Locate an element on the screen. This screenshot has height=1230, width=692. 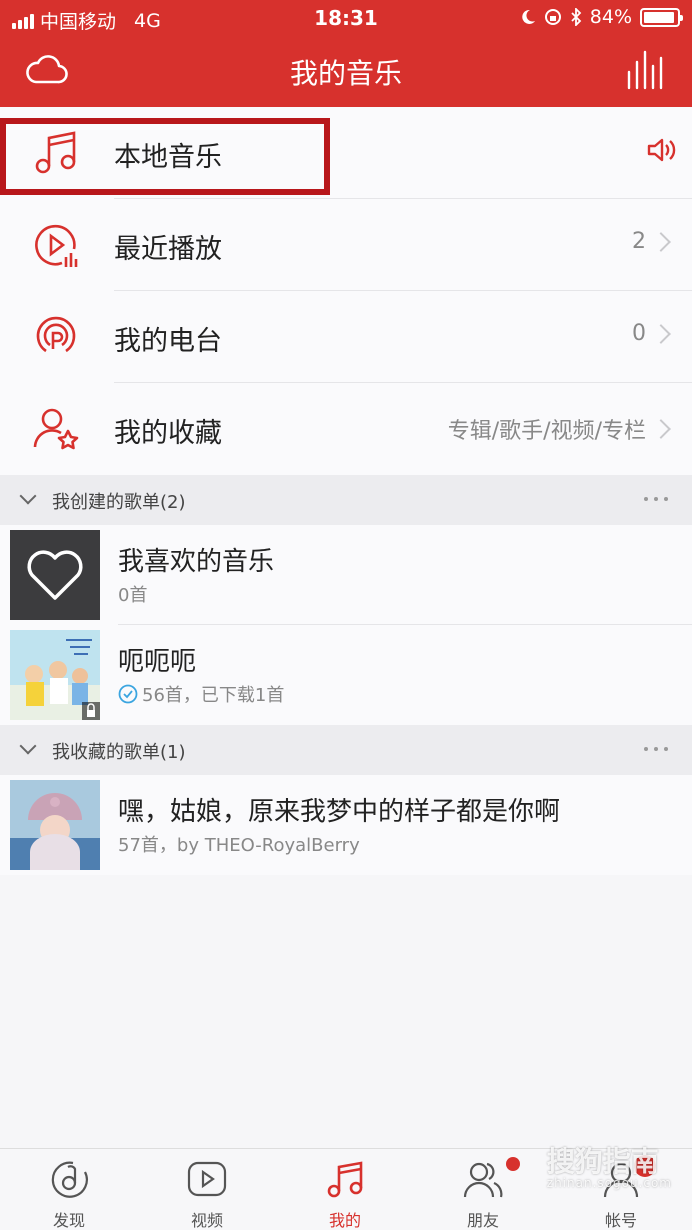
video-play-icon is located at coordinates (207, 1179).